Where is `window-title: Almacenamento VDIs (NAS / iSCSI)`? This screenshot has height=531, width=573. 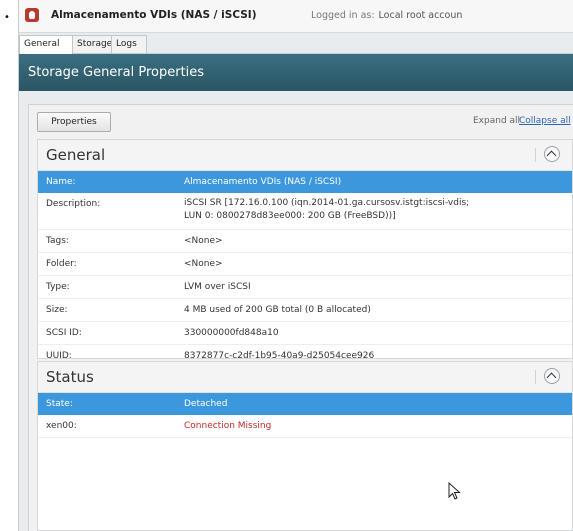
window-title: Almacenamento VDIs (NAS / iSCSI) is located at coordinates (154, 15).